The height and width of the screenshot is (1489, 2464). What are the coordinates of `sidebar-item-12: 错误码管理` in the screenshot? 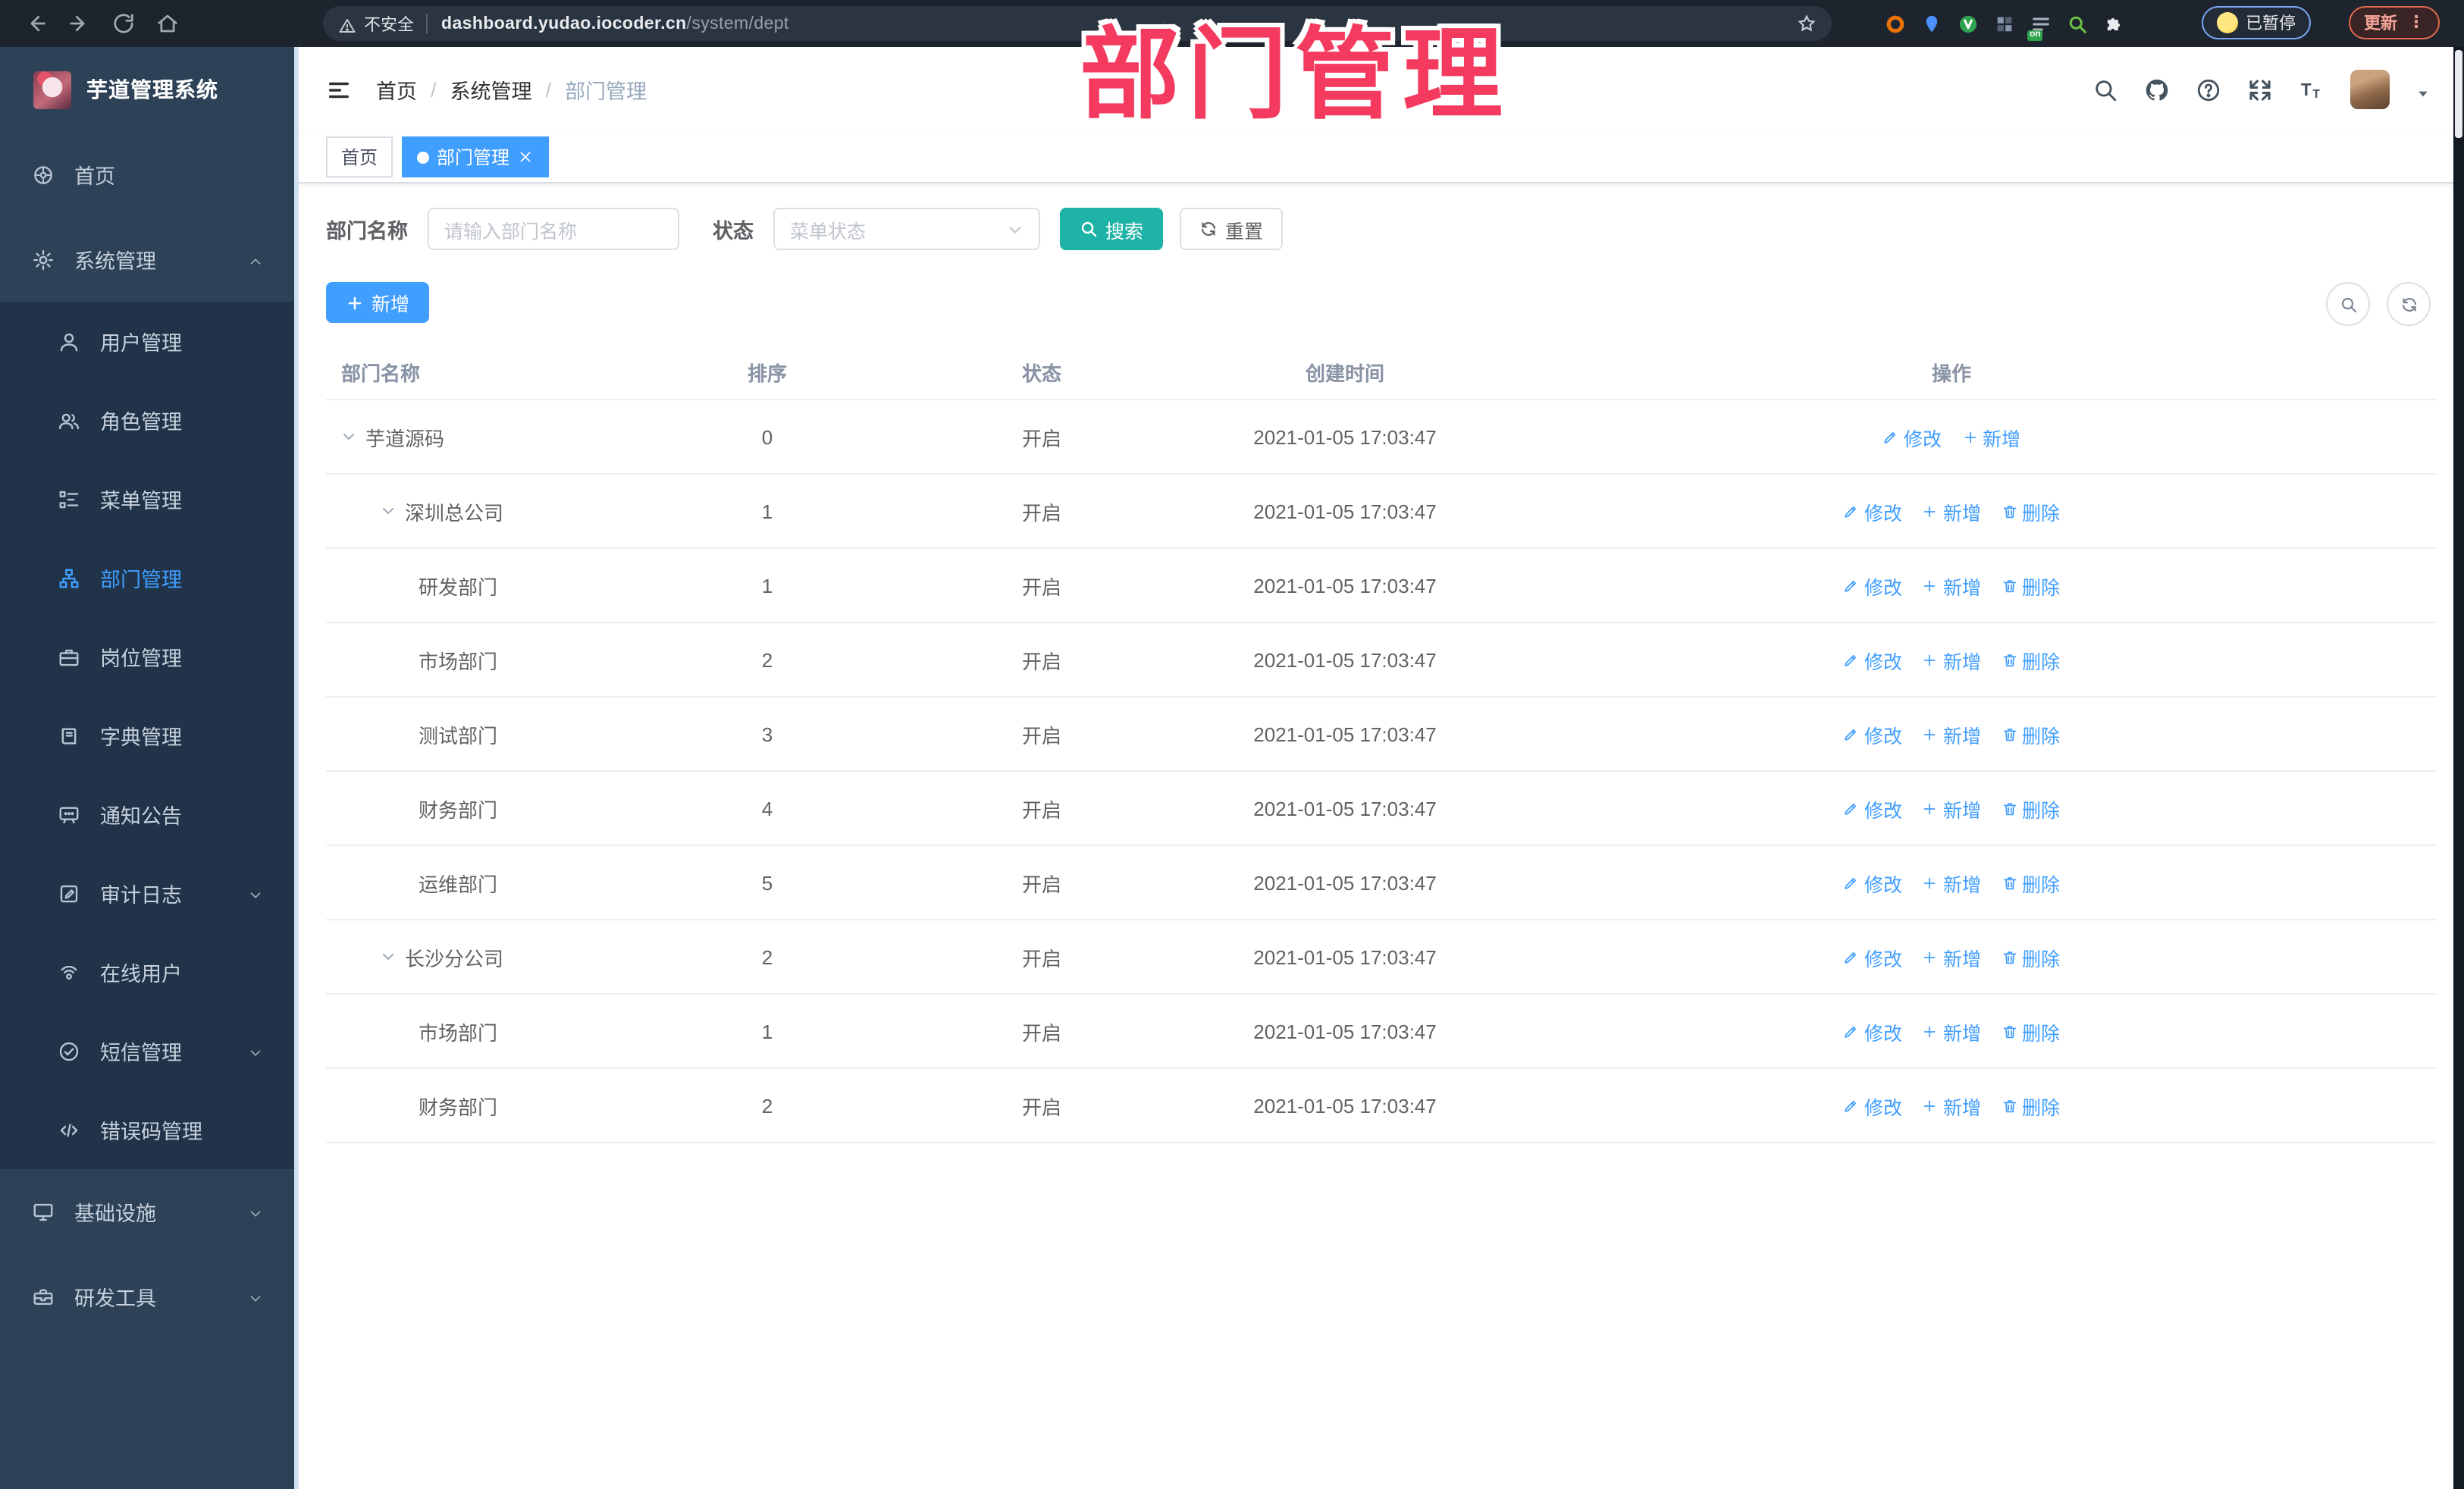 It's located at (147, 1129).